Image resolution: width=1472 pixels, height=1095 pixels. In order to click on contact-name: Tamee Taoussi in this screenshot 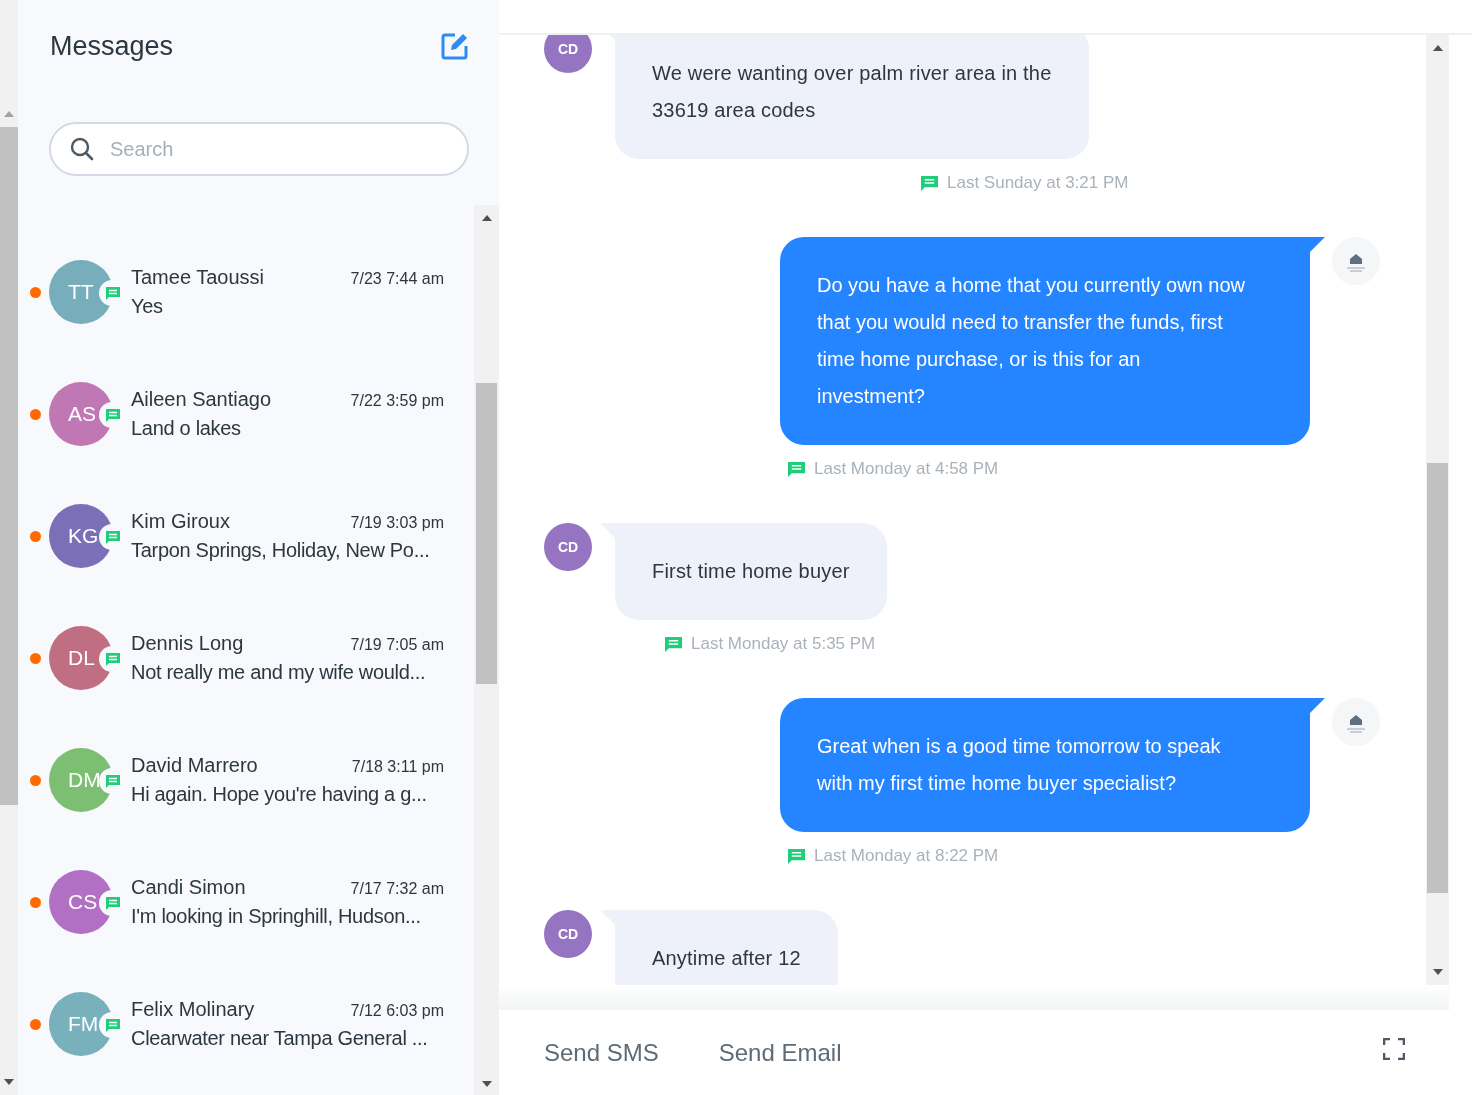, I will do `click(198, 277)`.